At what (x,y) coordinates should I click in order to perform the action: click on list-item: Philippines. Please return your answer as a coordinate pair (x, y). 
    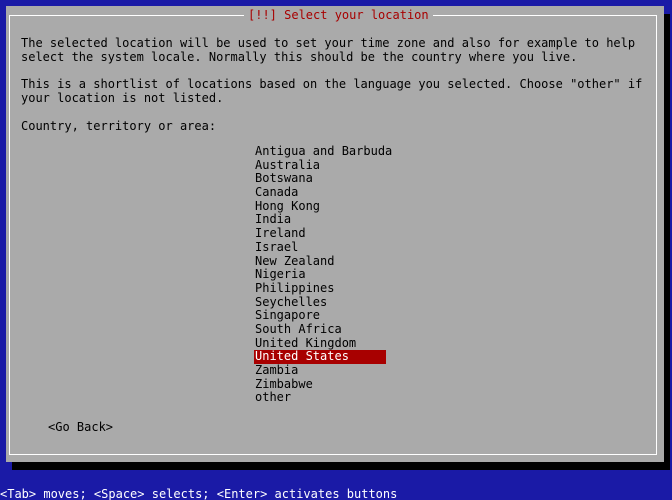
    Looking at the image, I should click on (320, 288).